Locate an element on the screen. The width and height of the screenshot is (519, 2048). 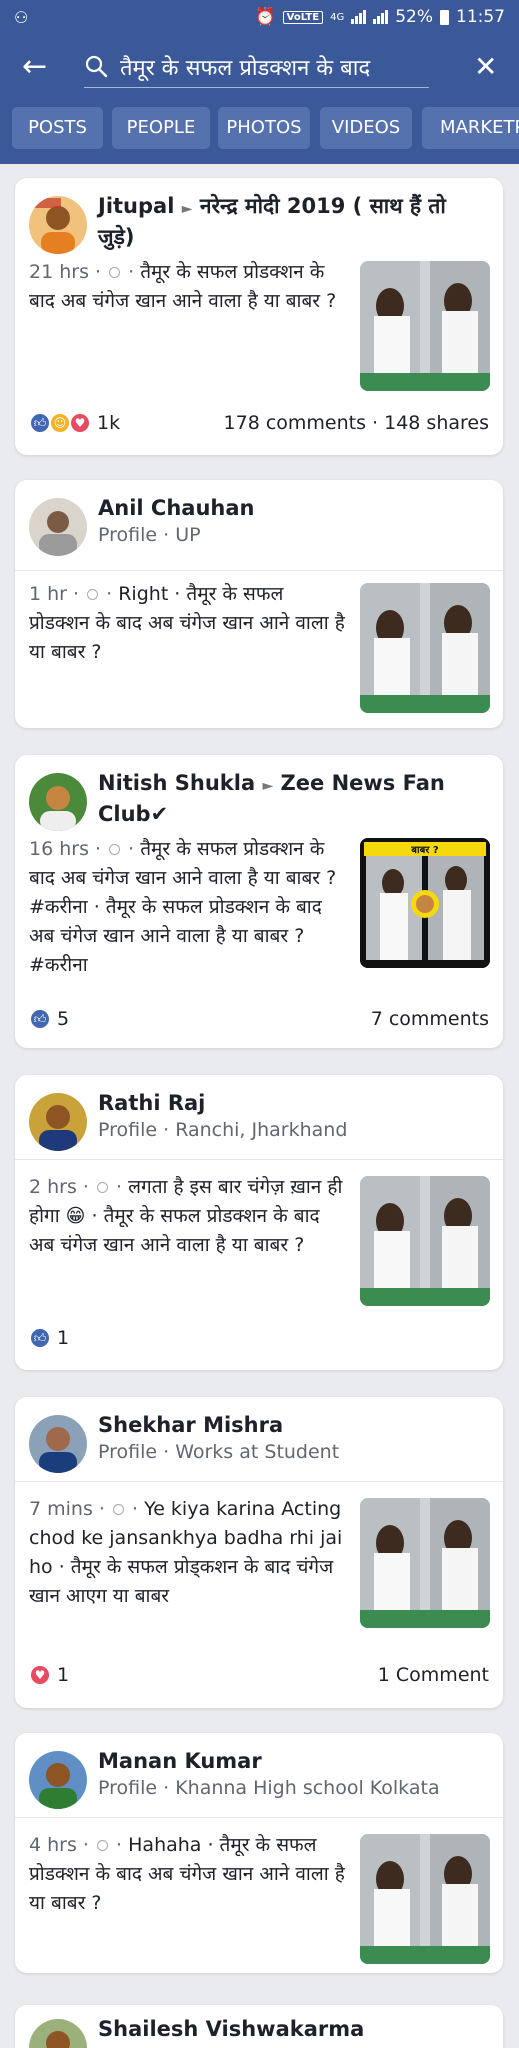
engagement-stats: 1 Comment is located at coordinates (433, 1675).